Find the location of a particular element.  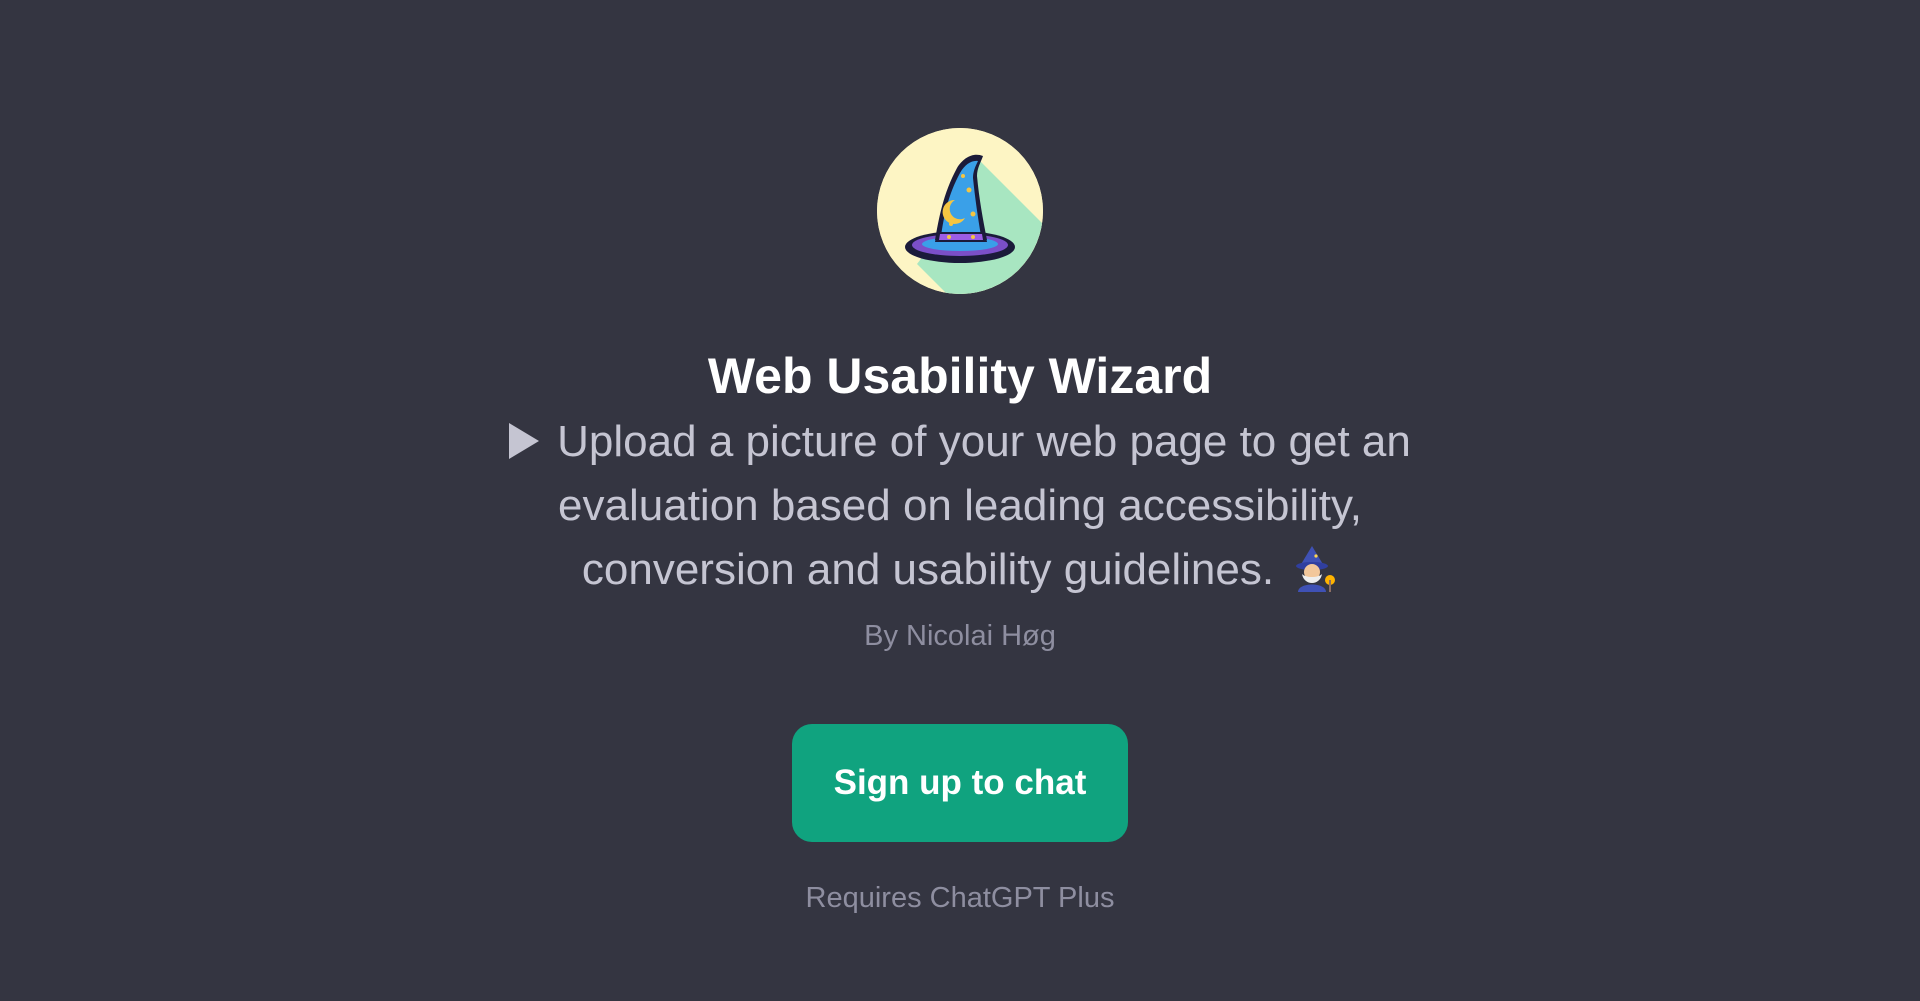

gpt-avatar is located at coordinates (960, 211).